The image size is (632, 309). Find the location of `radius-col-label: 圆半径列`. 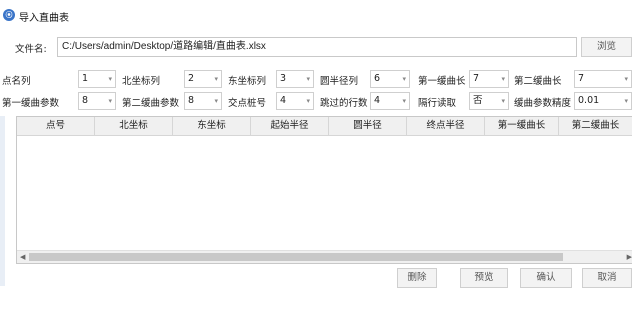

radius-col-label: 圆半径列 is located at coordinates (339, 81).